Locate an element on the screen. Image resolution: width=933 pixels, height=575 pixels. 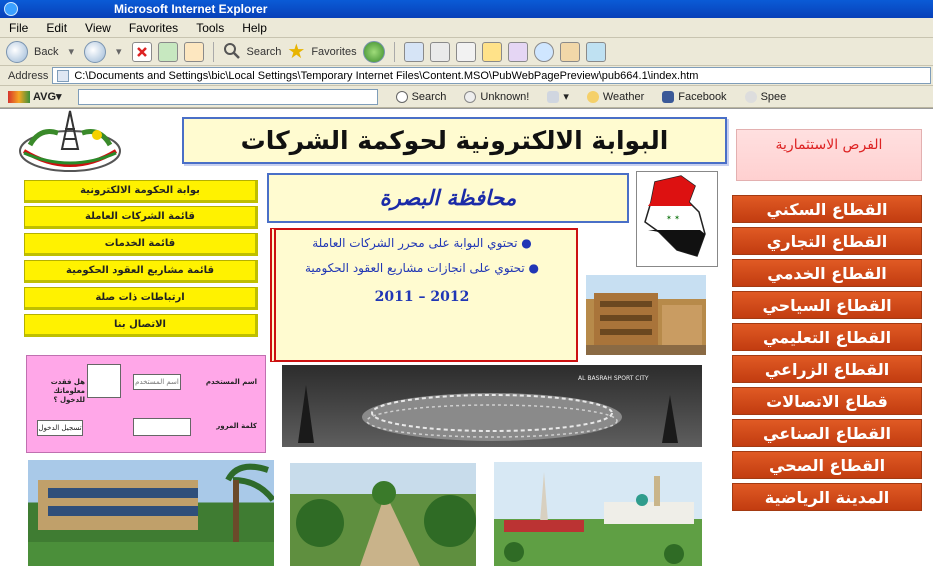
sector-label: القطاع التعليمي is located at coordinates (827, 337).